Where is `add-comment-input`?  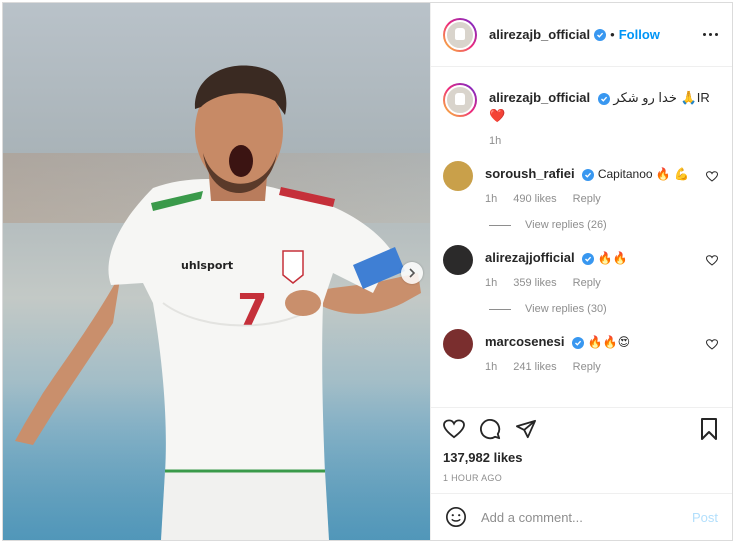
add-comment-input is located at coordinates (586, 517).